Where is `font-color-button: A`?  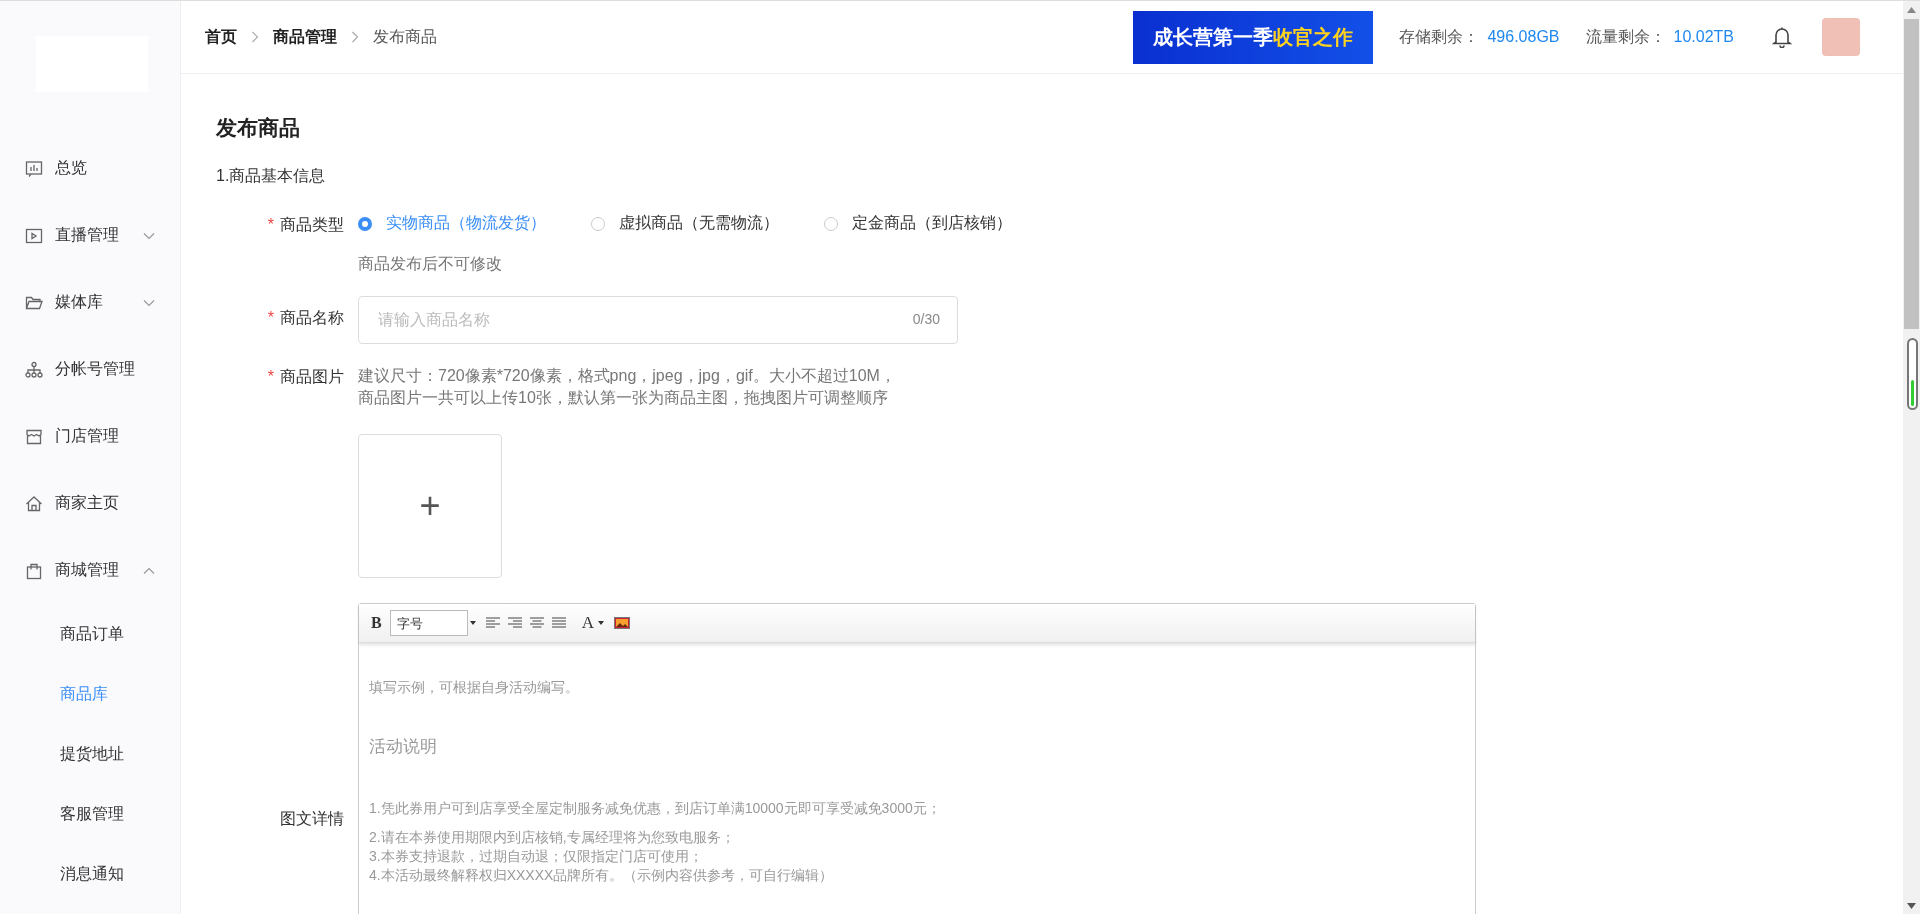 font-color-button: A is located at coordinates (587, 623).